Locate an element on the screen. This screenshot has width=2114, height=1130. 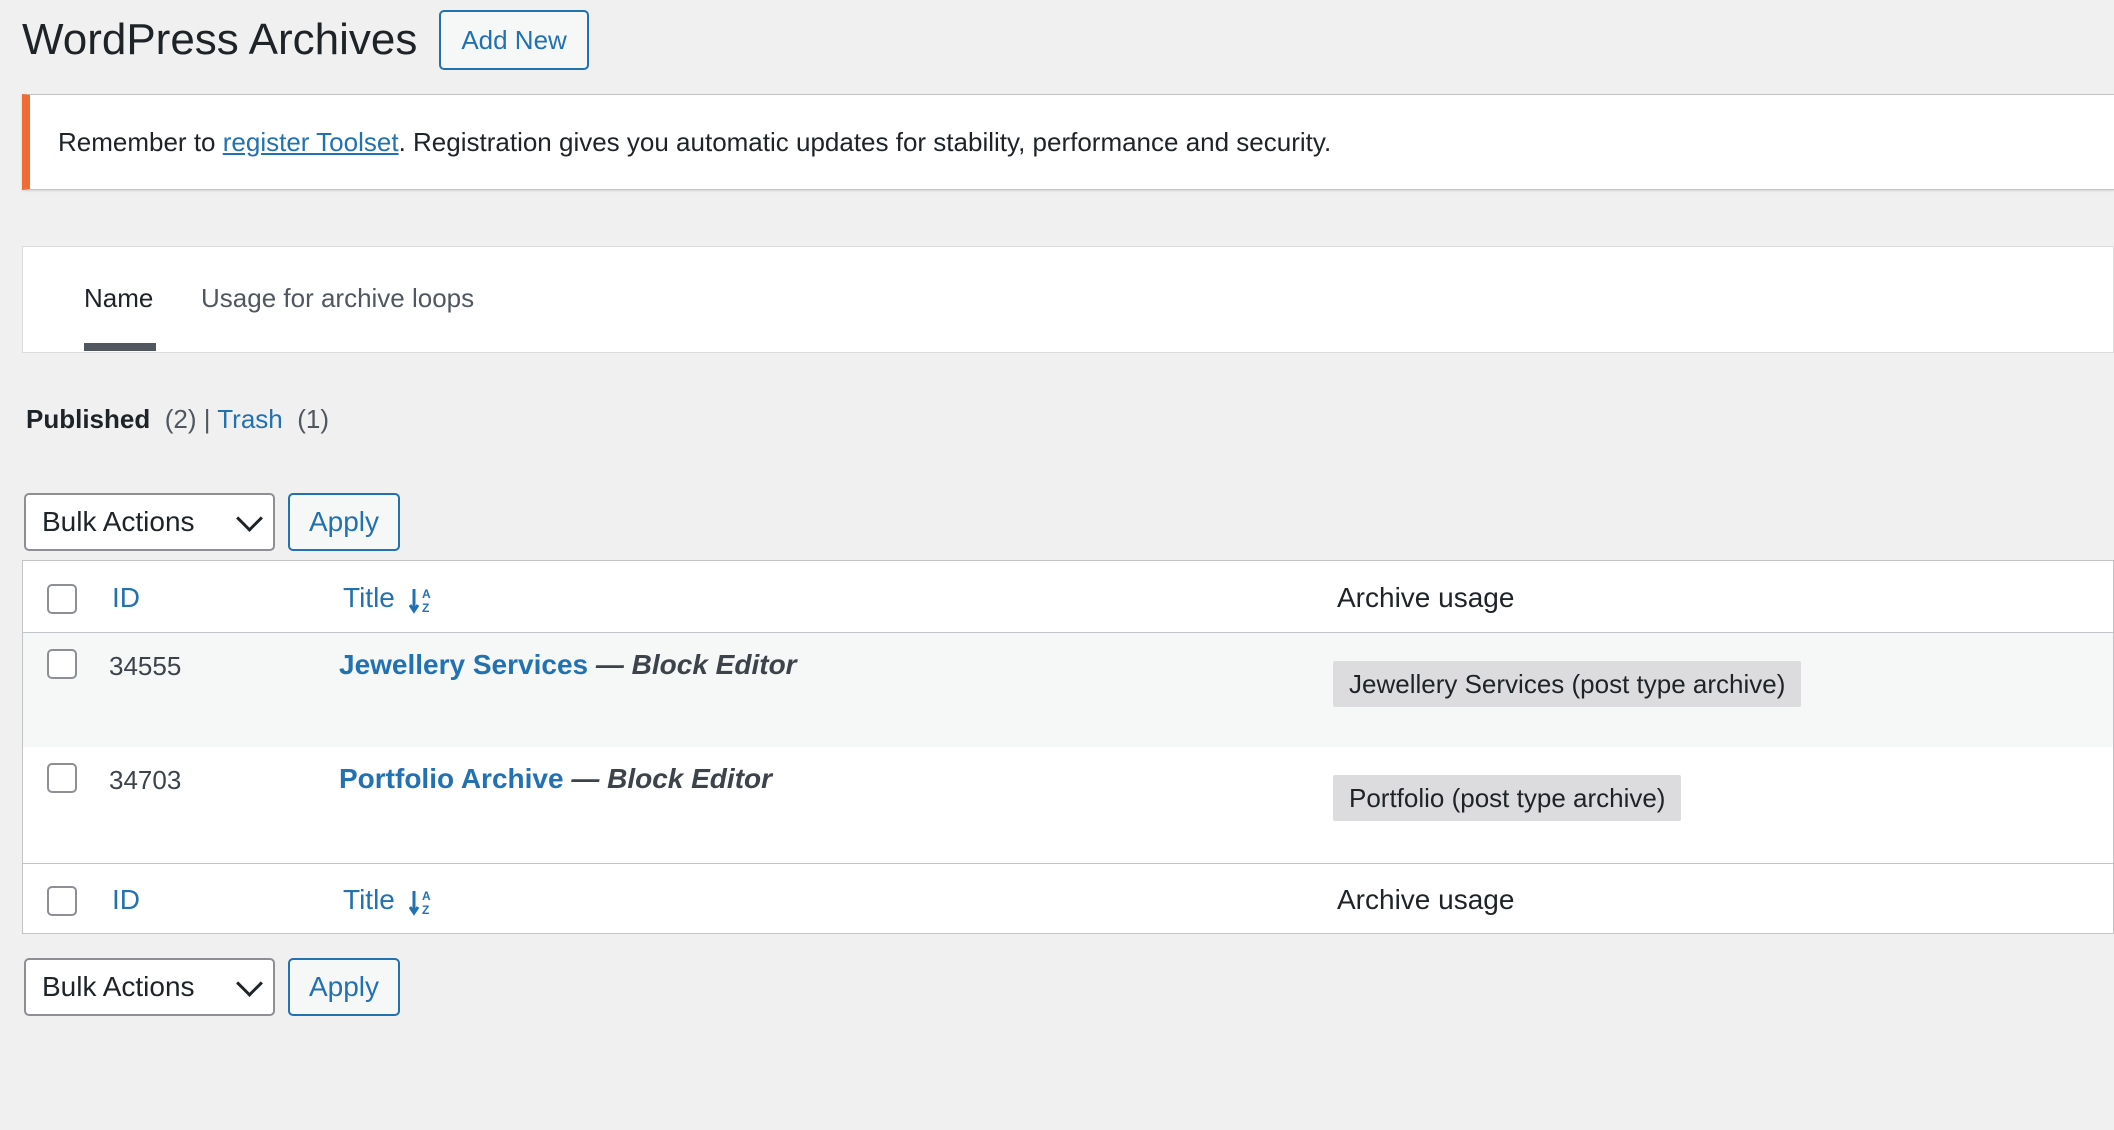
table-footer: ID Title A Z Archive usage is located at coordinates (1068, 898).